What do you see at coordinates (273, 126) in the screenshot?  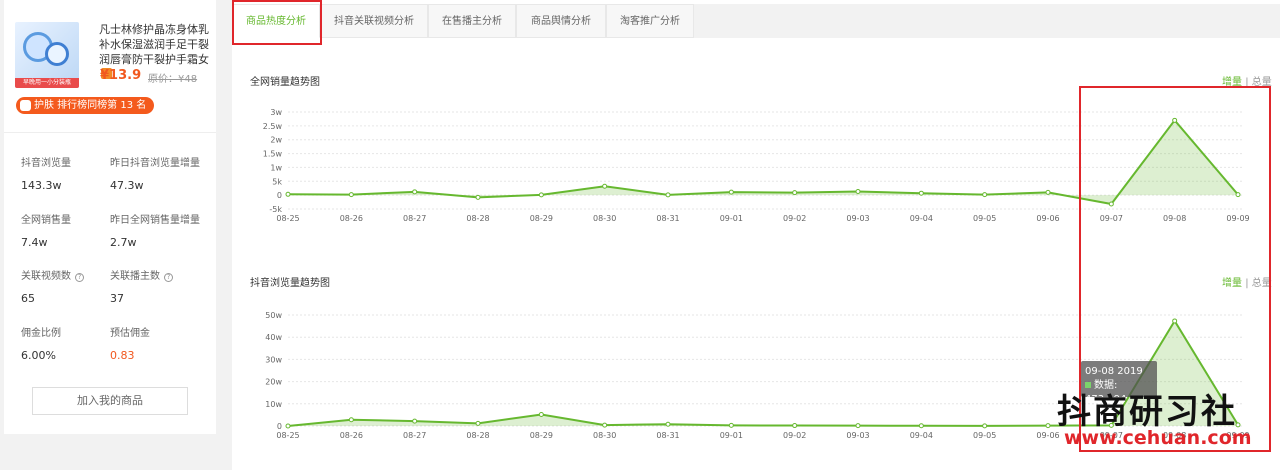 I see `y-tick-label: 2.5w` at bounding box center [273, 126].